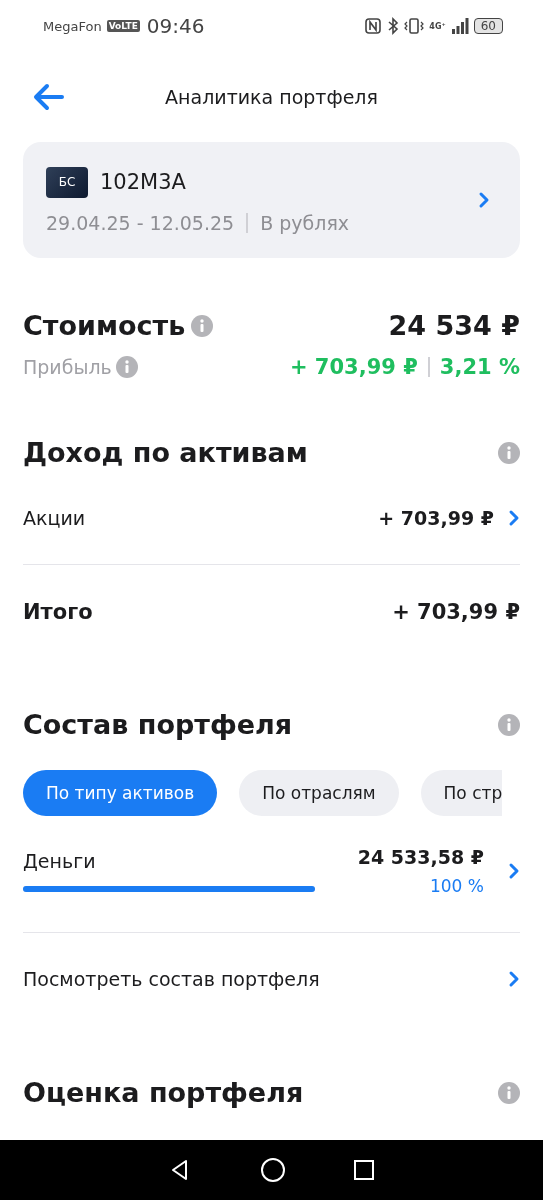  I want to click on section-title: Доход по активам, so click(165, 452).